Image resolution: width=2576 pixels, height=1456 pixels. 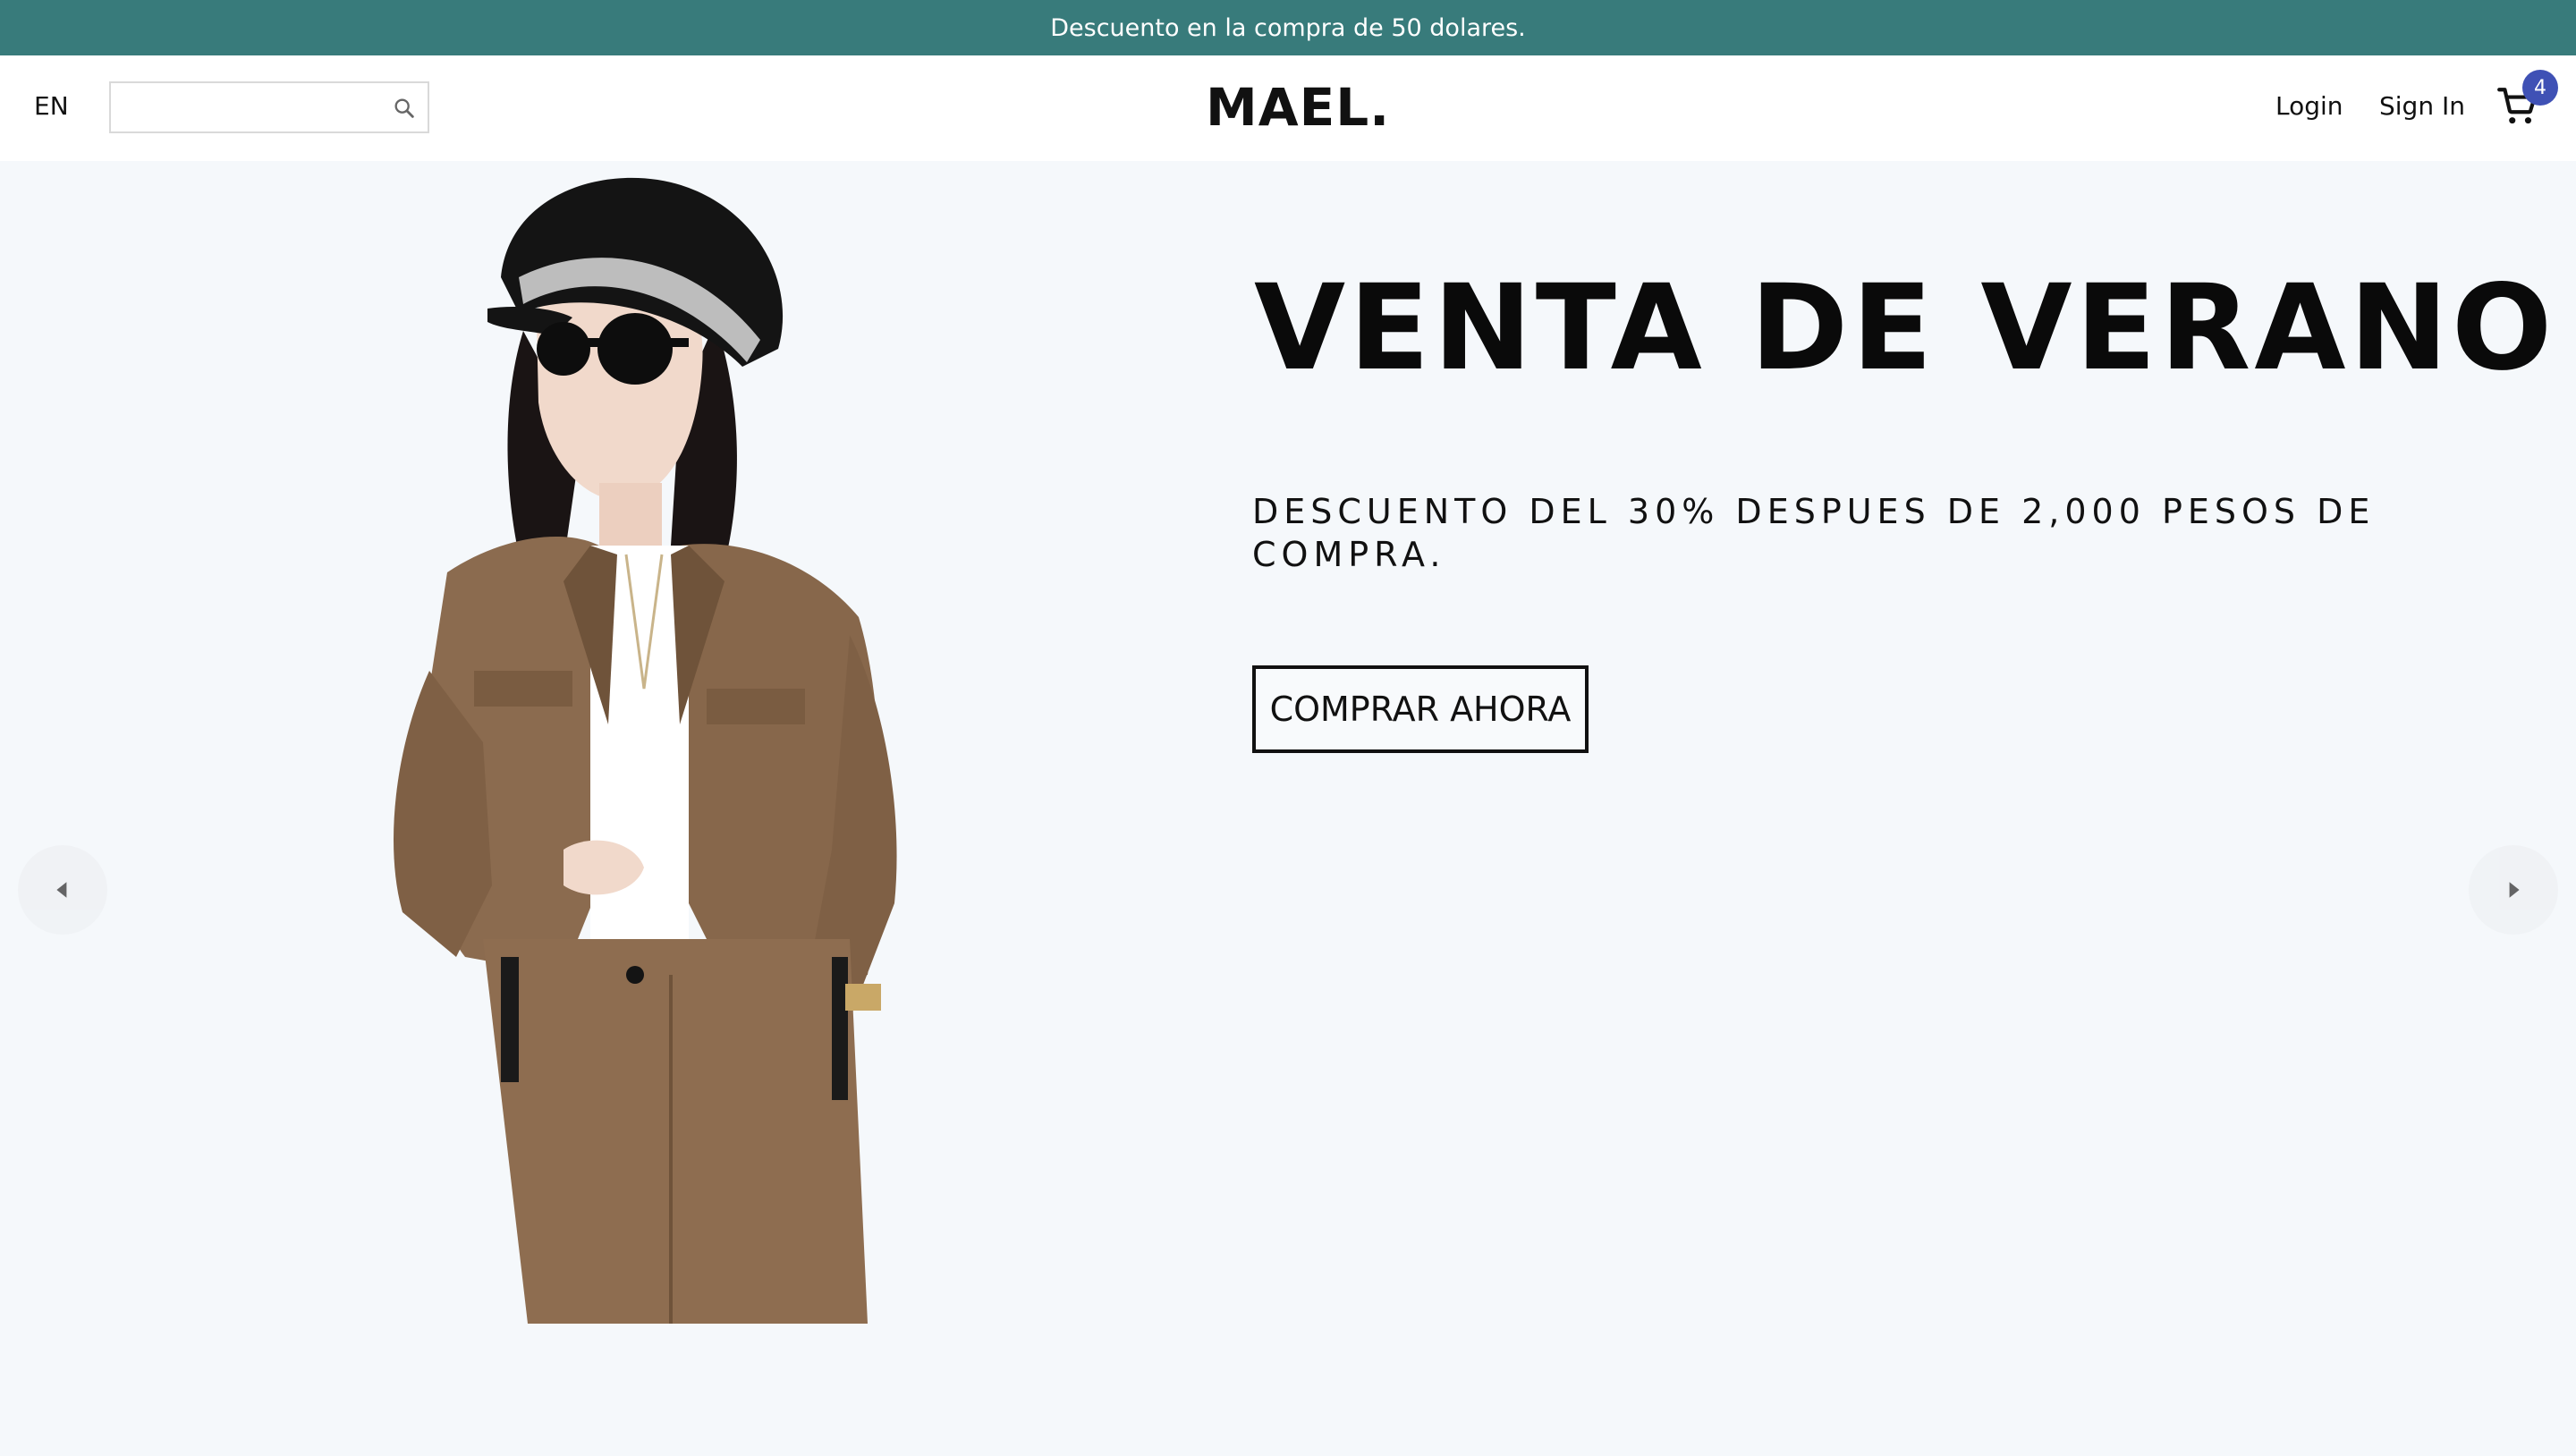 I want to click on navbar: EN MAEL. Login Sign In 4, so click(x=1288, y=108).